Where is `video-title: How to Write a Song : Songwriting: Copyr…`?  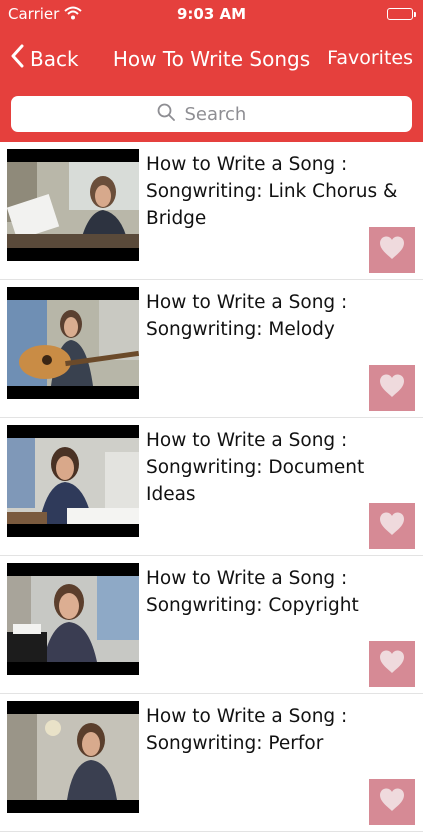
video-title: How to Write a Song : Songwriting: Copyr… is located at coordinates (252, 592).